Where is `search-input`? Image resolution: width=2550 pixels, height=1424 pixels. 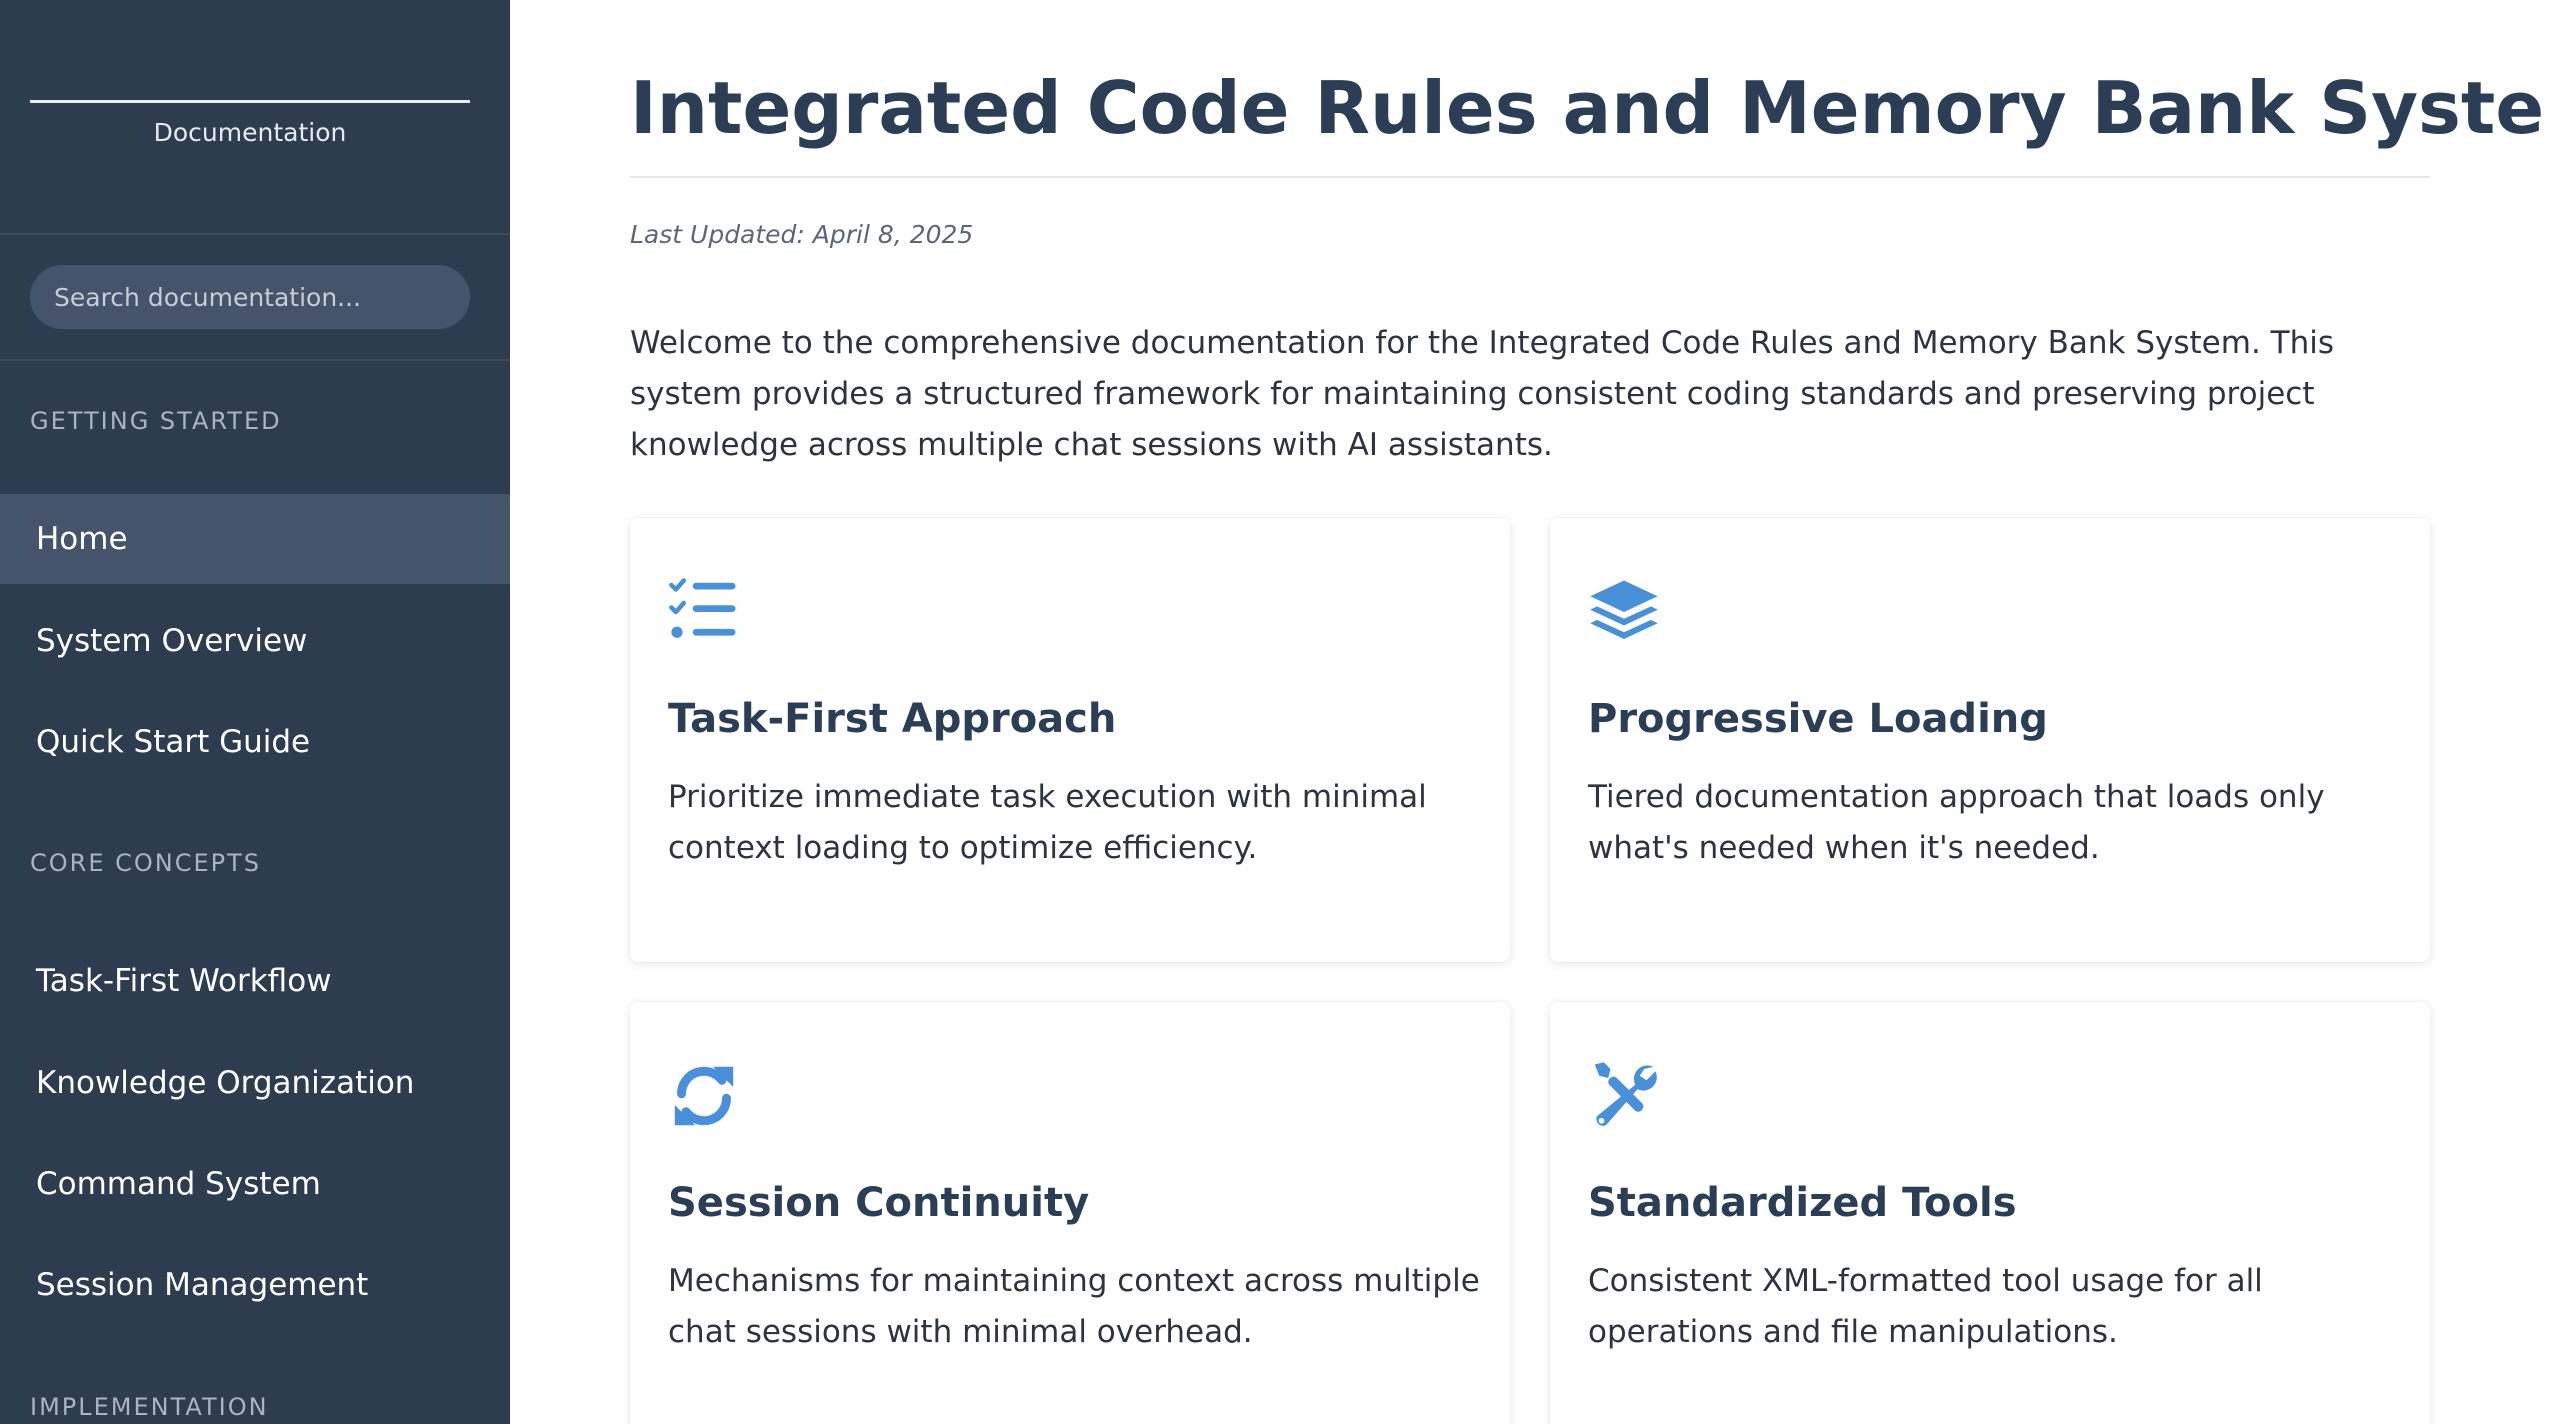 search-input is located at coordinates (250, 297).